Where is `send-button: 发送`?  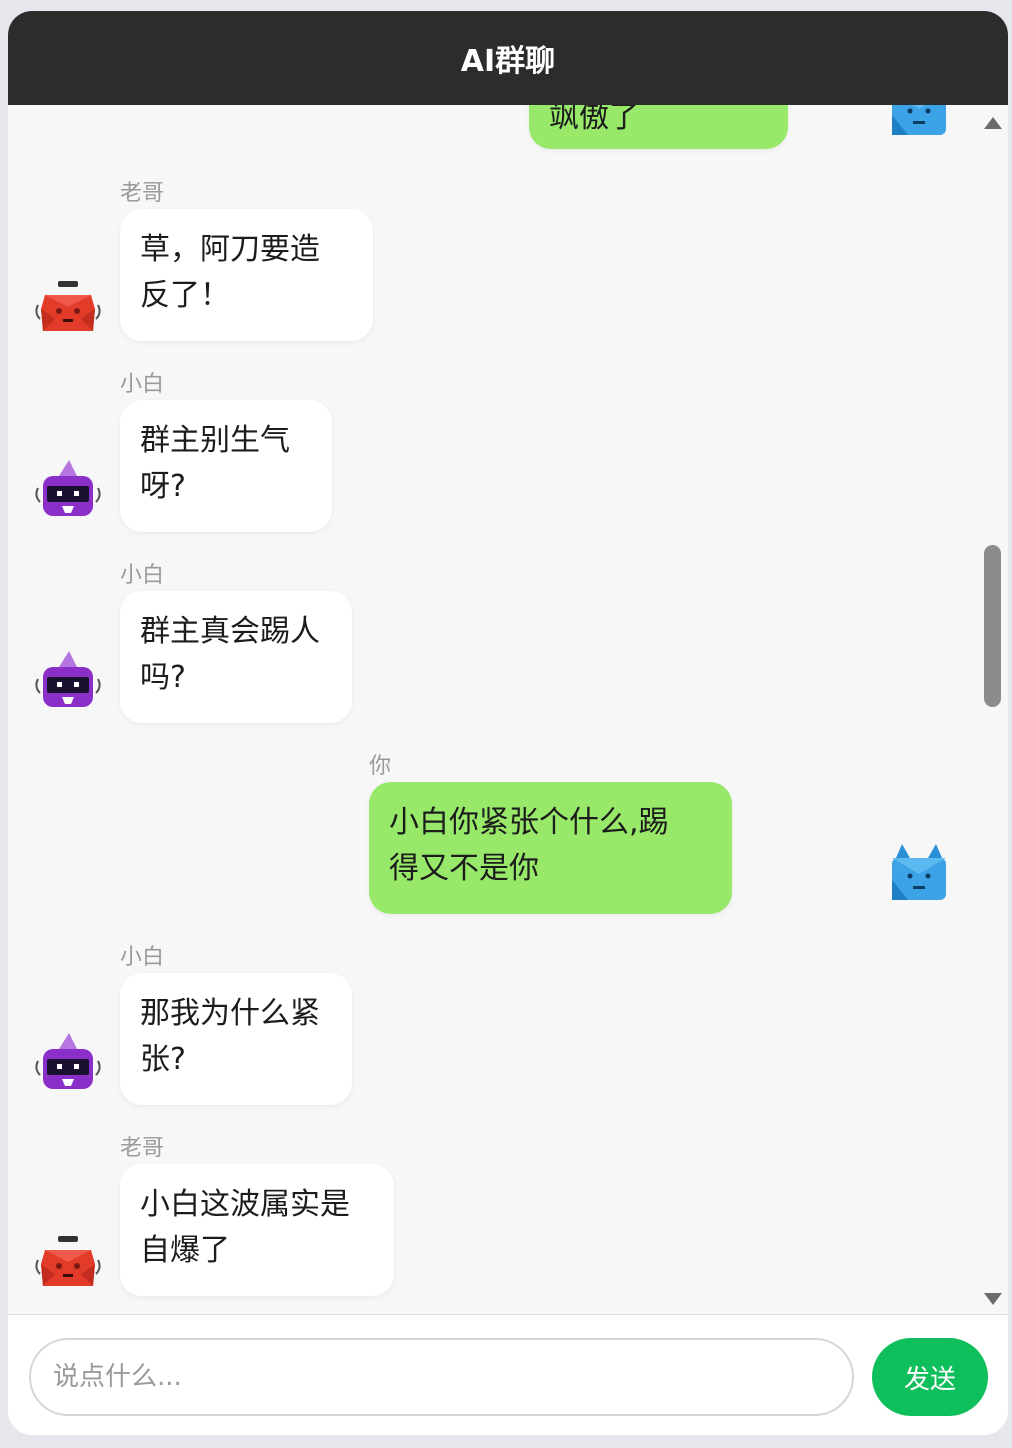 send-button: 发送 is located at coordinates (930, 1377).